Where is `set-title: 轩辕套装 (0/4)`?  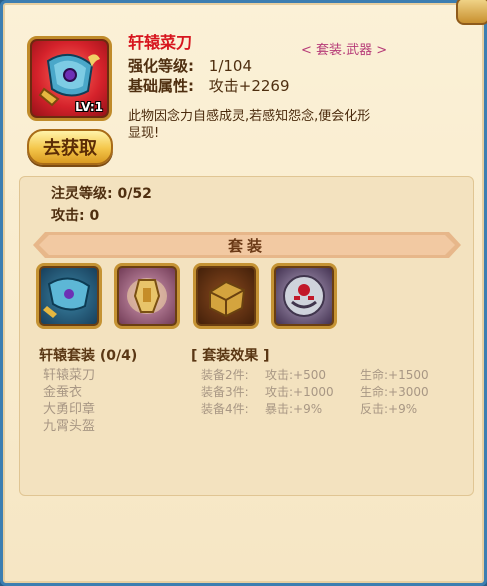 set-title: 轩辕套装 (0/4) is located at coordinates (88, 356).